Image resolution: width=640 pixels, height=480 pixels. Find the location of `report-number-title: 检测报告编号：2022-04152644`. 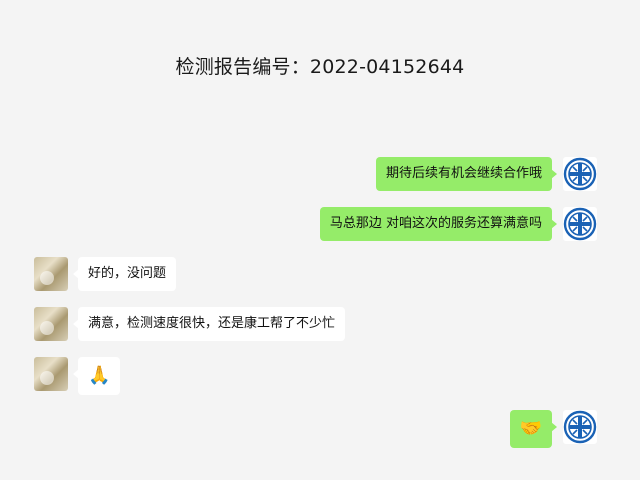

report-number-title: 检测报告编号：2022-04152644 is located at coordinates (320, 67).